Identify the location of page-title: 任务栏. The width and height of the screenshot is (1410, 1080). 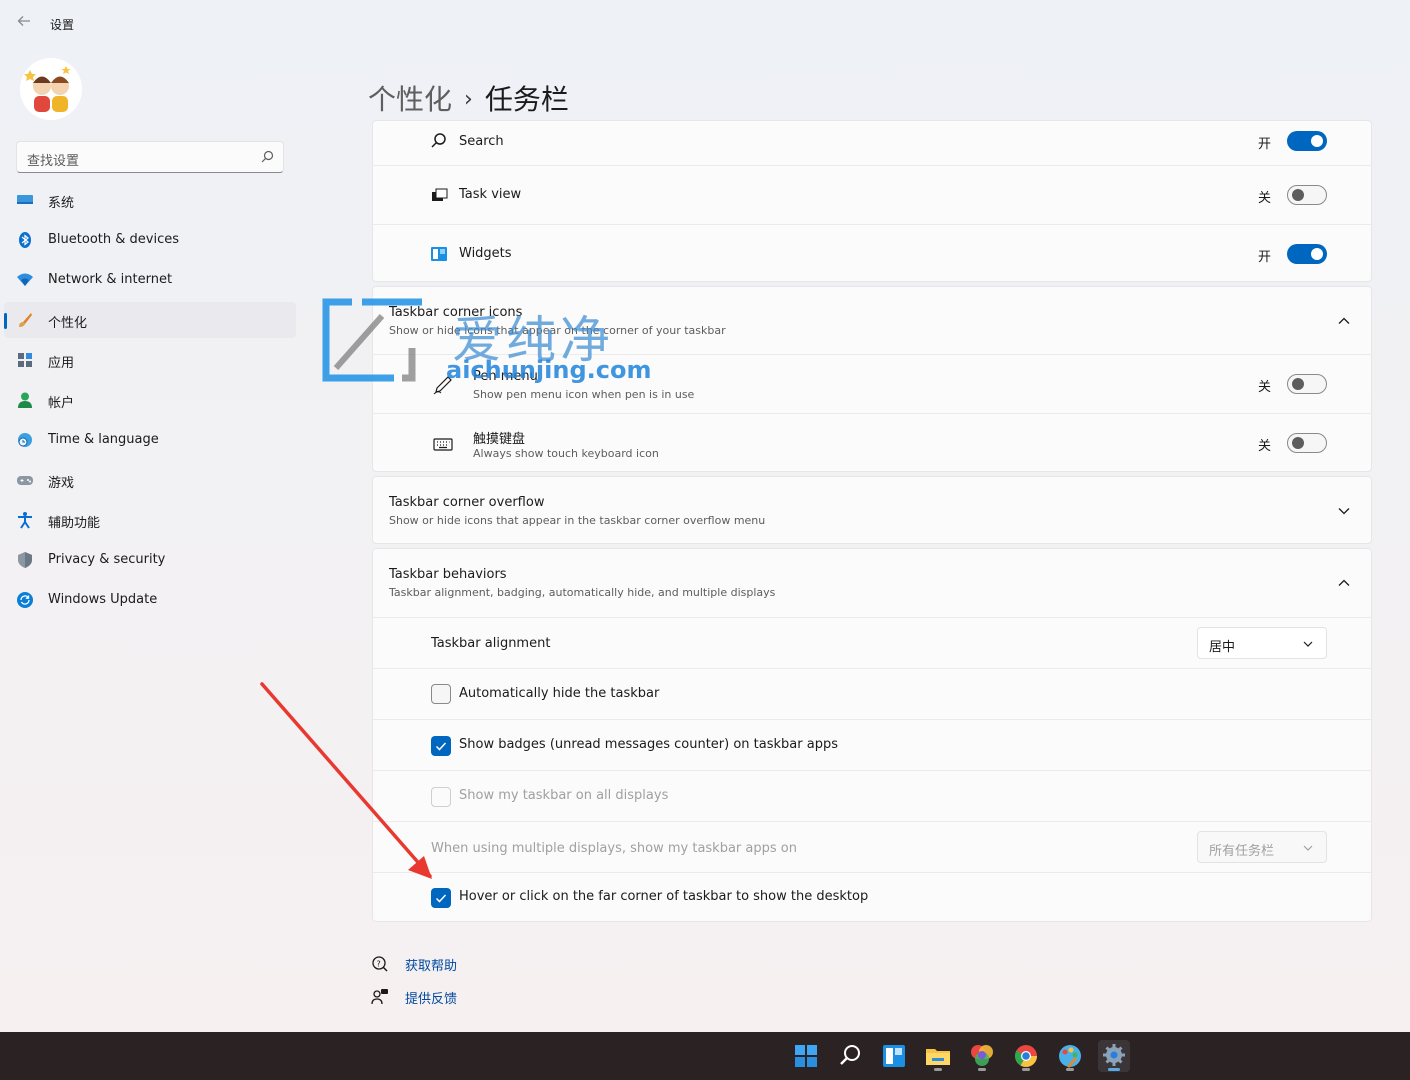
(526, 99).